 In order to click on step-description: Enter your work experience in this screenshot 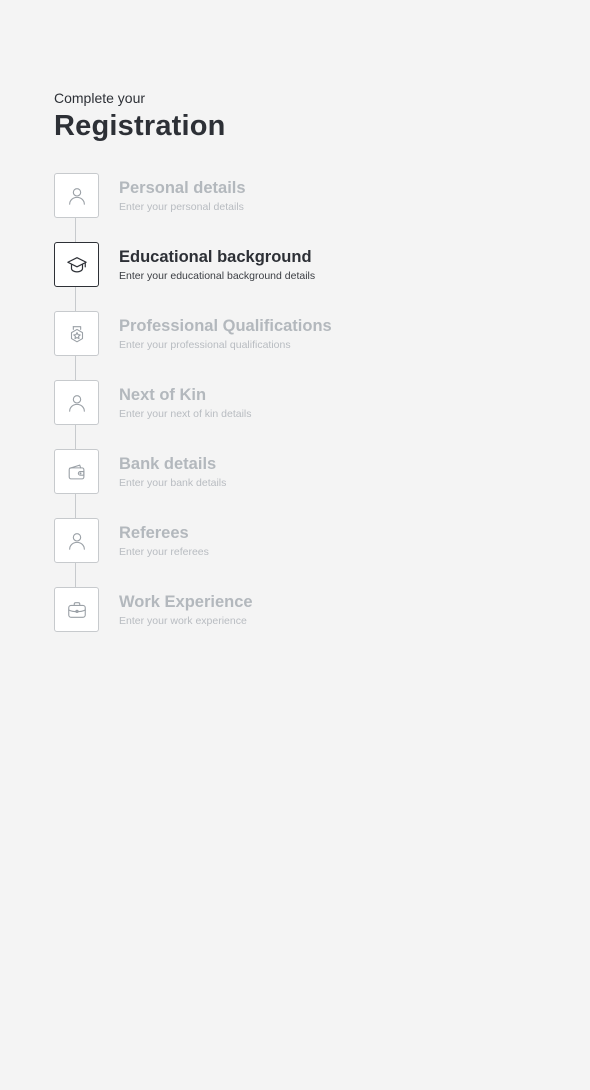, I will do `click(183, 621)`.